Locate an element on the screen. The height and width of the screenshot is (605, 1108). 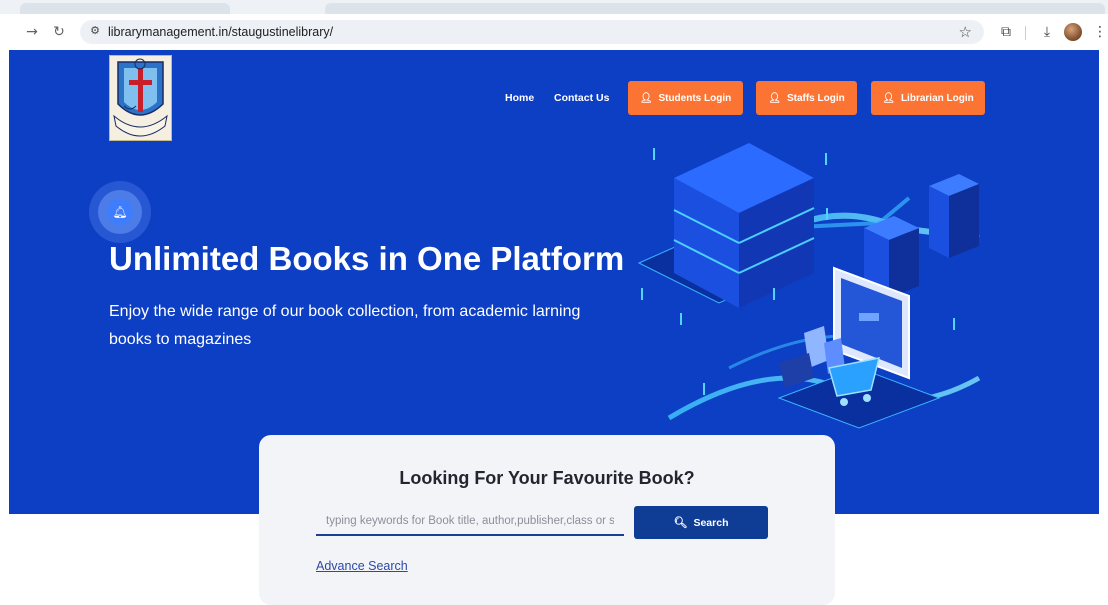
profile-avatar is located at coordinates (1073, 32).